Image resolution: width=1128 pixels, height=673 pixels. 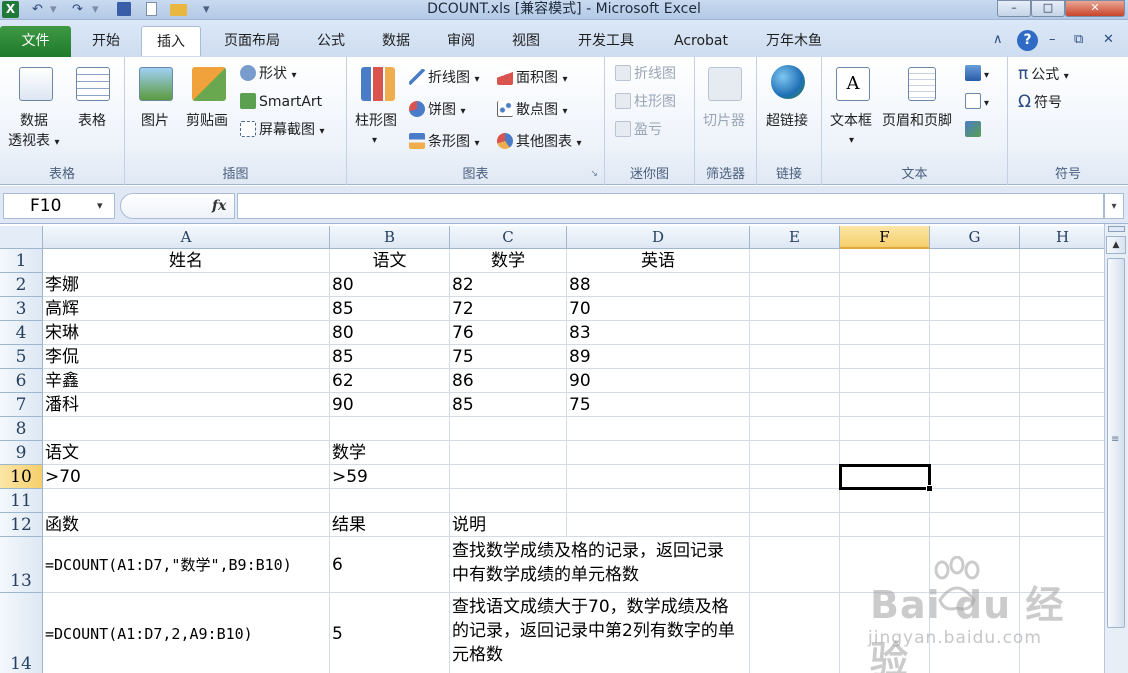 What do you see at coordinates (1116, 443) in the screenshot?
I see `scroll-thumb: ≡` at bounding box center [1116, 443].